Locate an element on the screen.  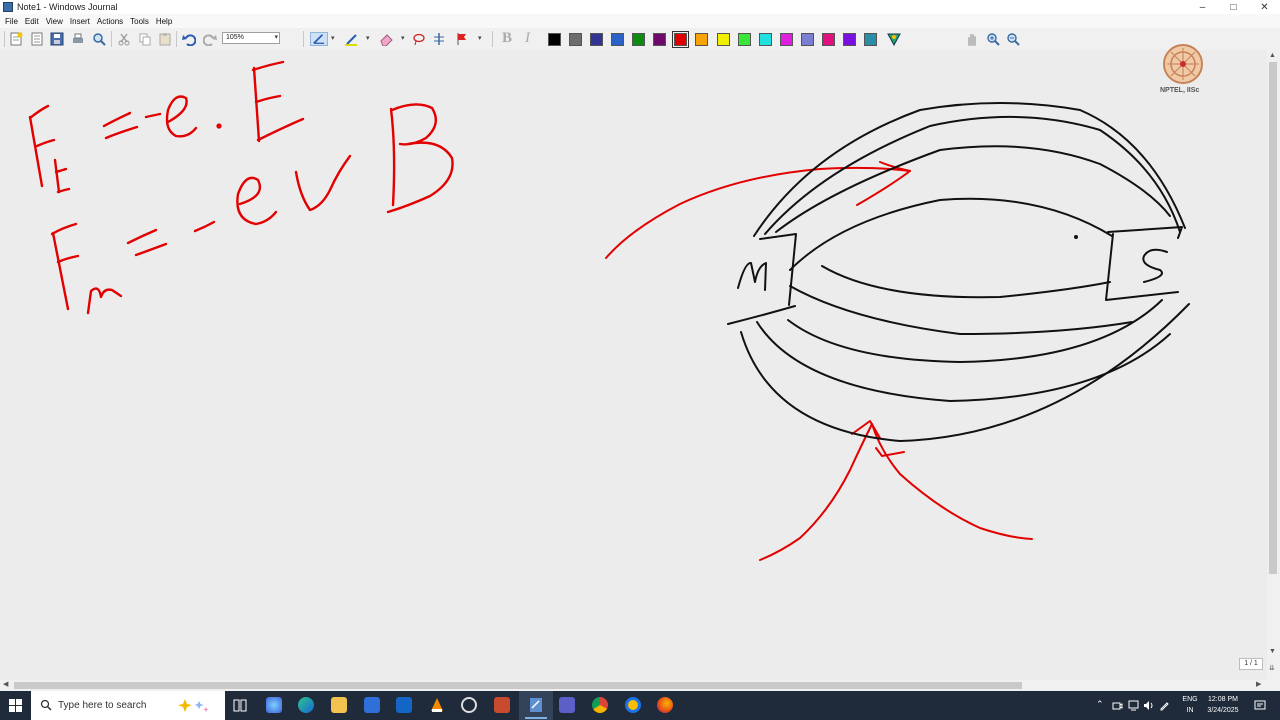
paste-icon is located at coordinates (165, 39).